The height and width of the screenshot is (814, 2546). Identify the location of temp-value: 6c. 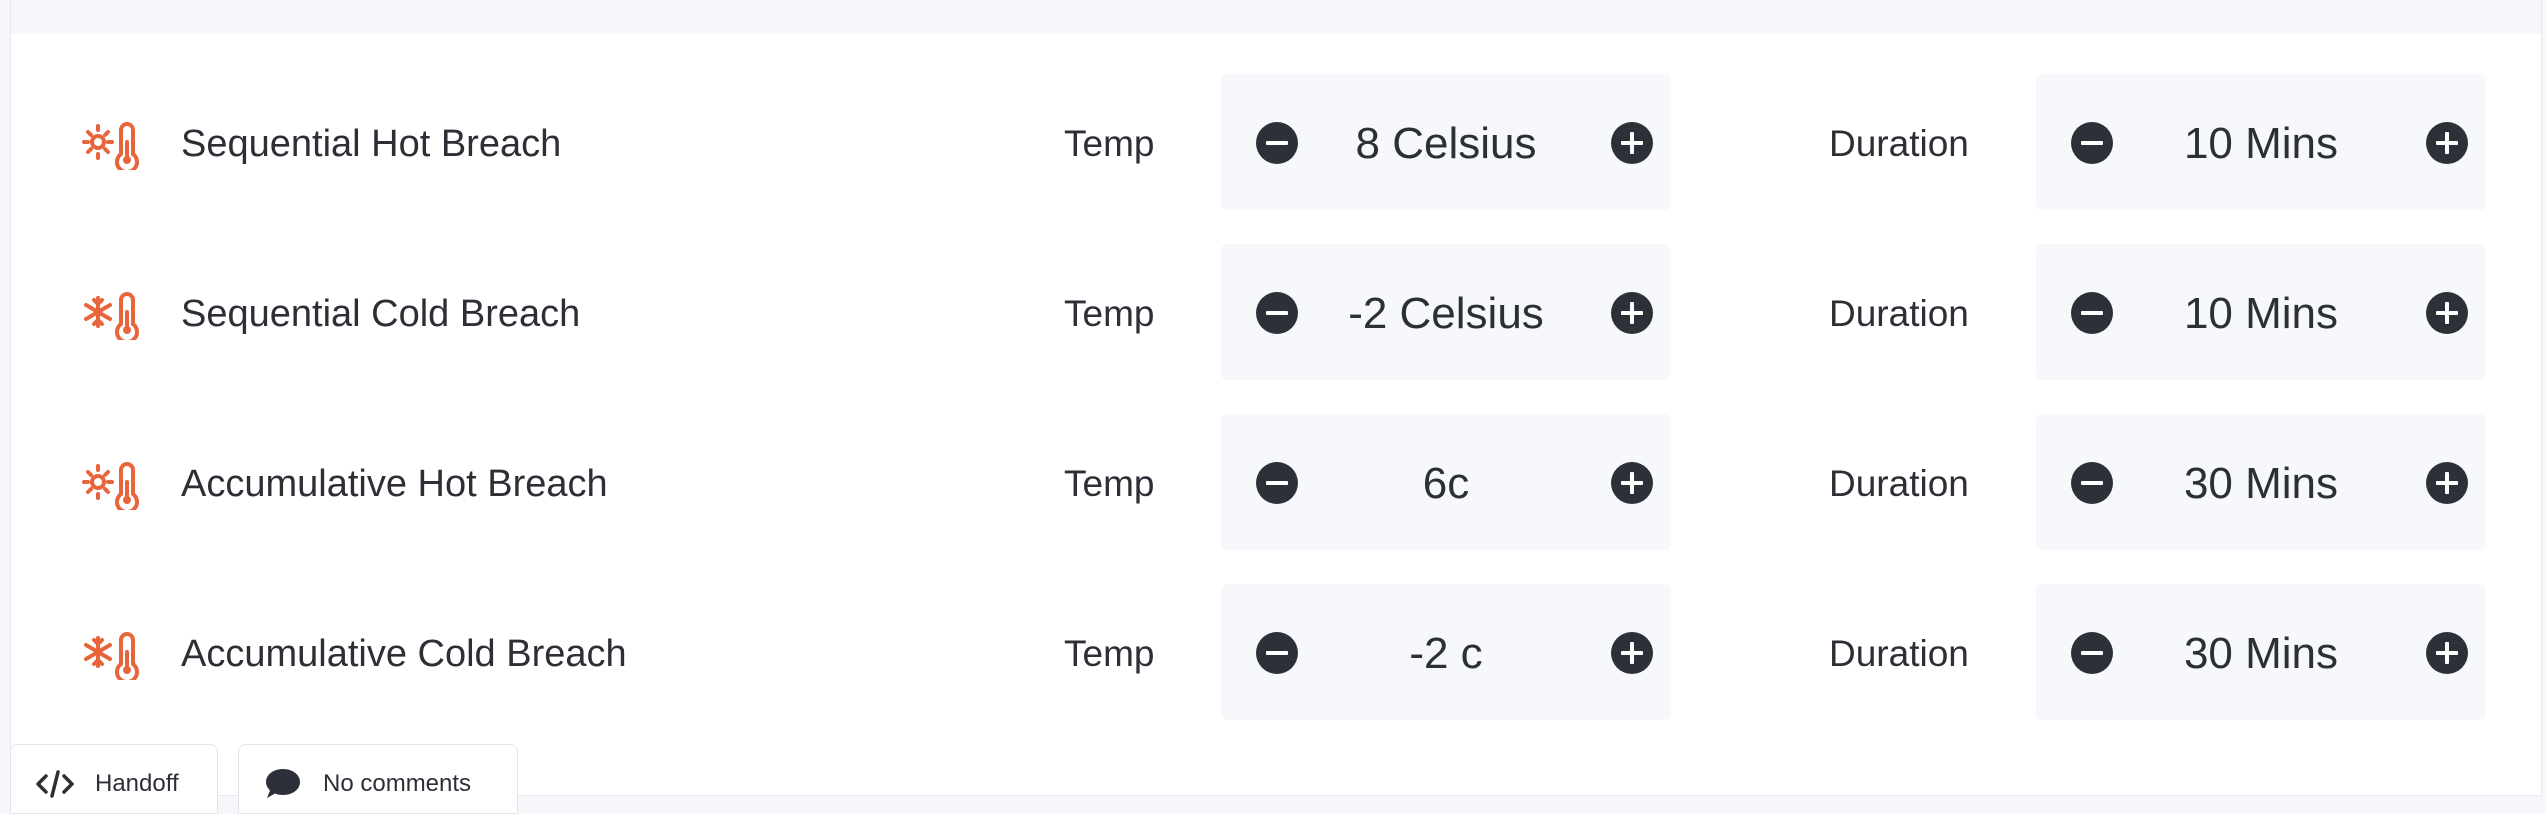
(1446, 483).